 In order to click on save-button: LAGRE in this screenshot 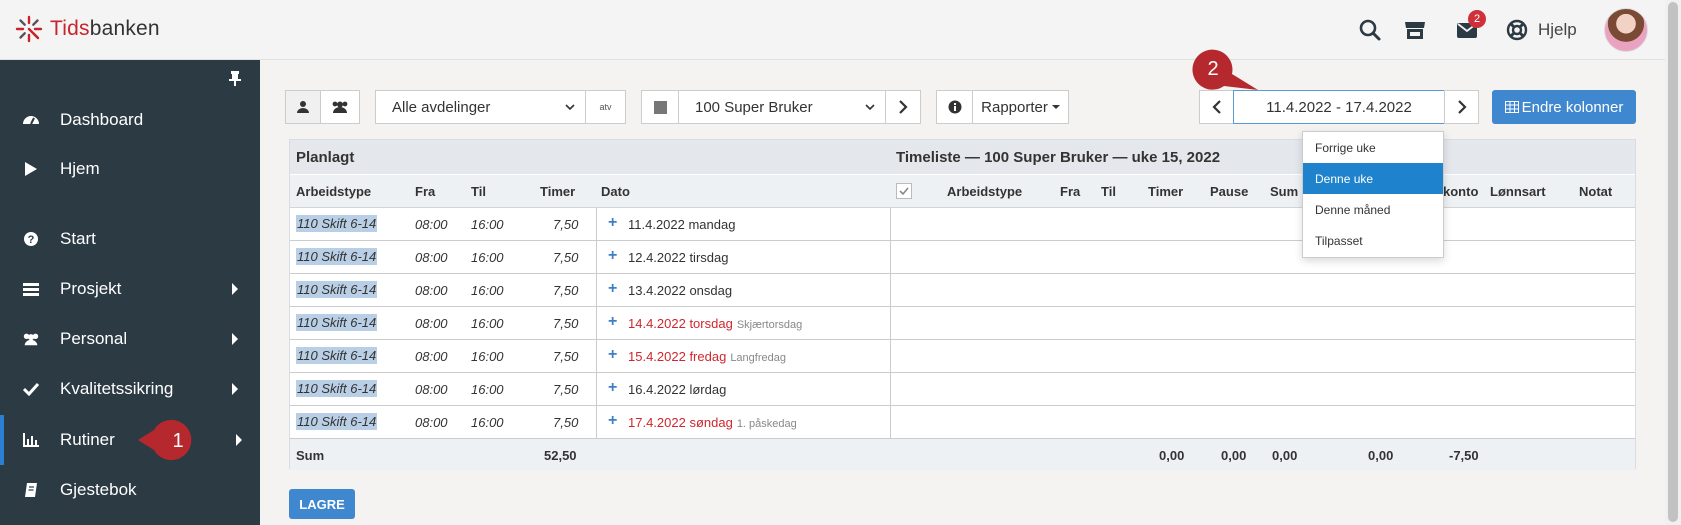, I will do `click(322, 504)`.